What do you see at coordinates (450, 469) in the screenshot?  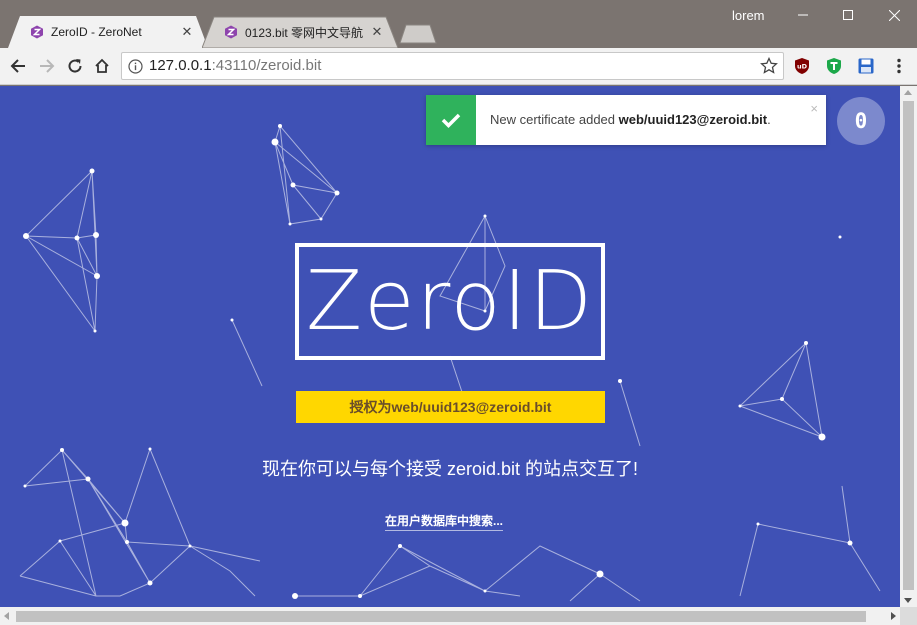 I see `success-message: 现在你可以与每个接受 zeroid.bit 的站点交互了!` at bounding box center [450, 469].